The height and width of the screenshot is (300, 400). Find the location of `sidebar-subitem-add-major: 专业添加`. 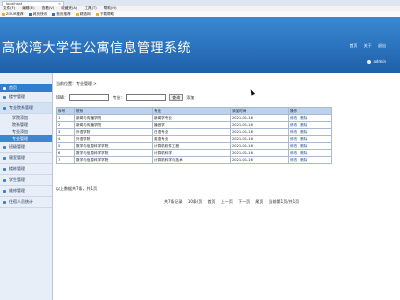

sidebar-subitem-add-major: 专业添加 is located at coordinates (26, 131).